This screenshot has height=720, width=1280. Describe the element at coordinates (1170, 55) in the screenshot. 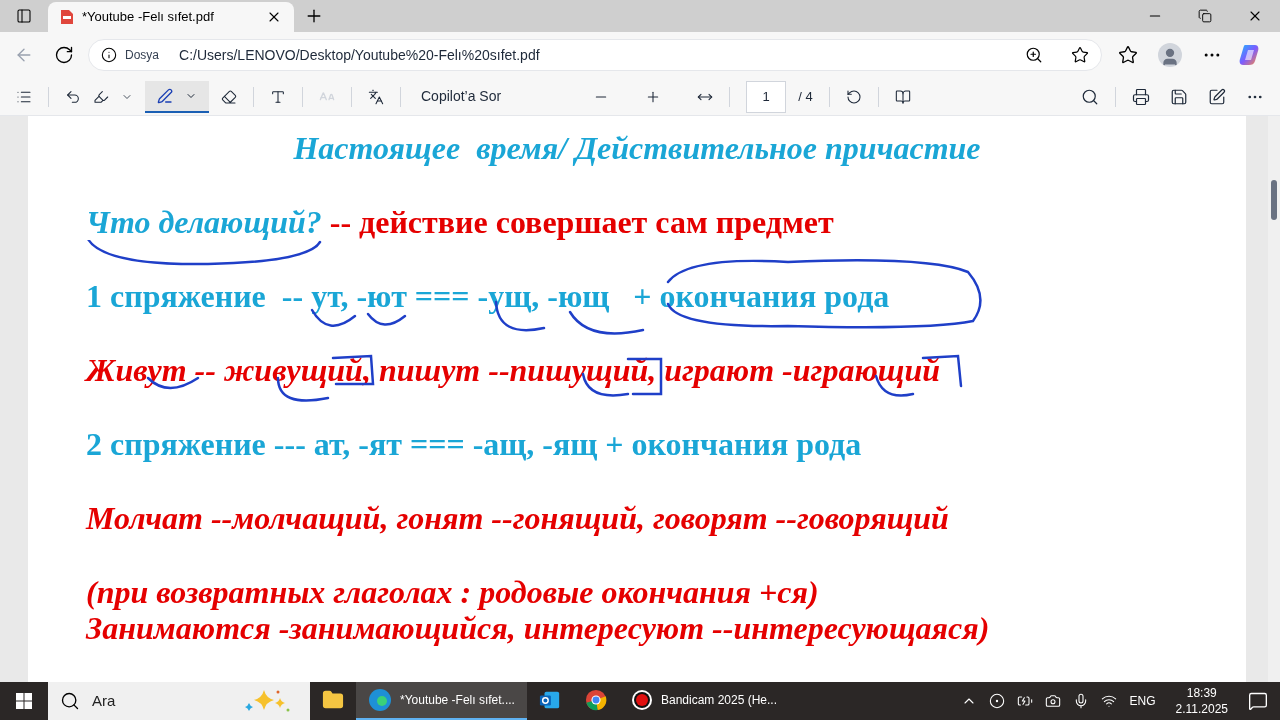

I see `profile-avatar` at that location.